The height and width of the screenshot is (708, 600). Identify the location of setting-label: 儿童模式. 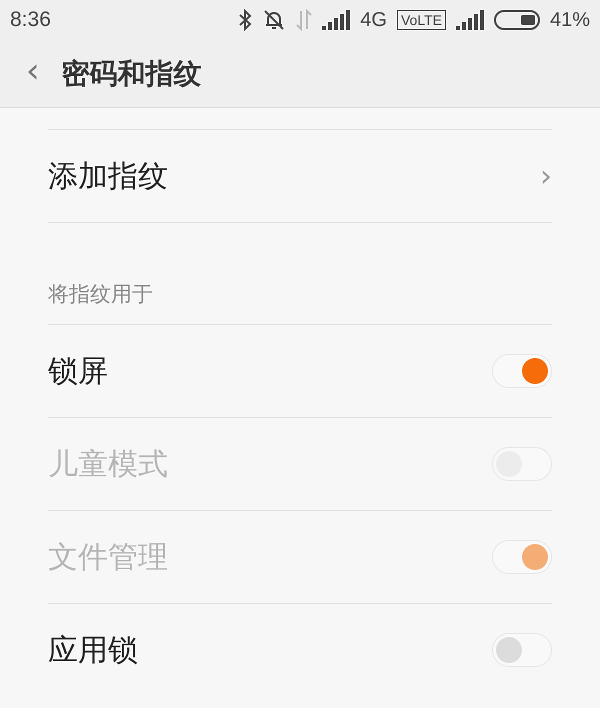
(108, 465).